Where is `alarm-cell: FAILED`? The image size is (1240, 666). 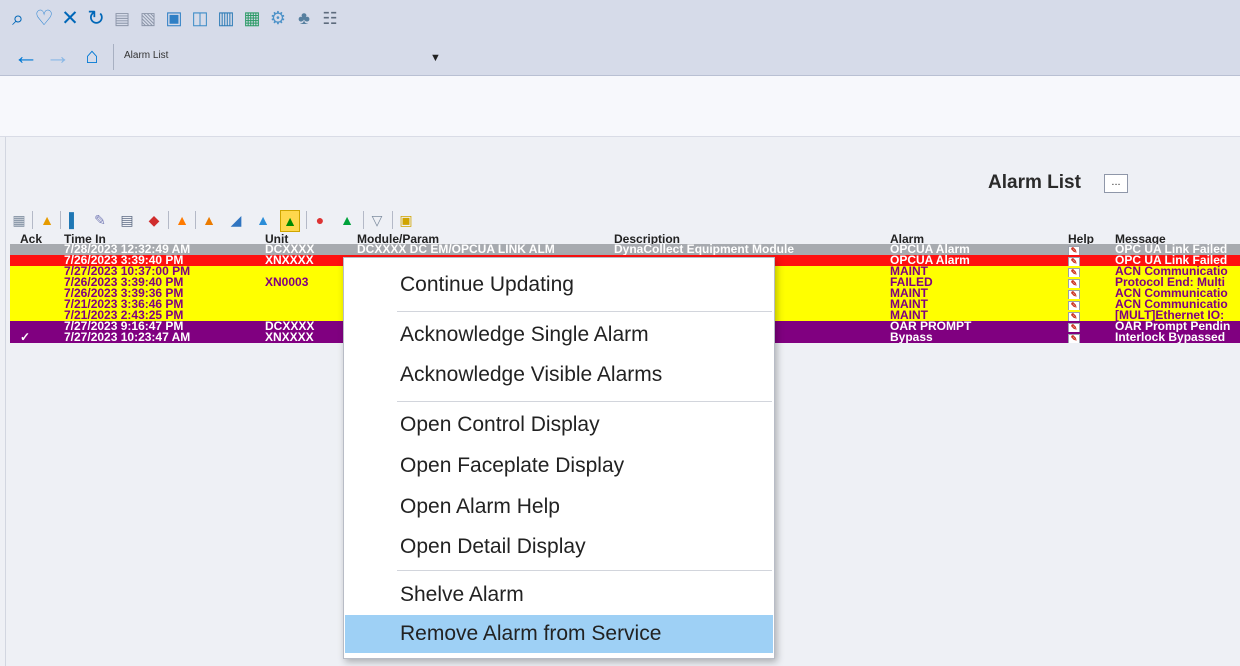
alarm-cell: FAILED is located at coordinates (911, 282).